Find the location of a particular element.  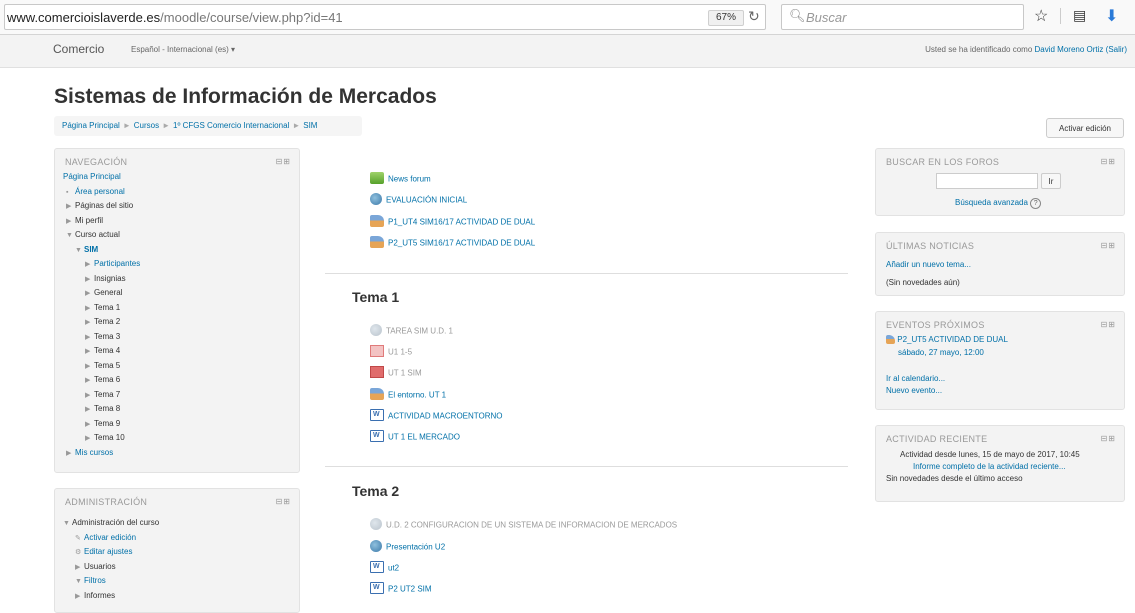

activity-ut-1-el-mercado: UT 1 EL MERCADO is located at coordinates (415, 436).